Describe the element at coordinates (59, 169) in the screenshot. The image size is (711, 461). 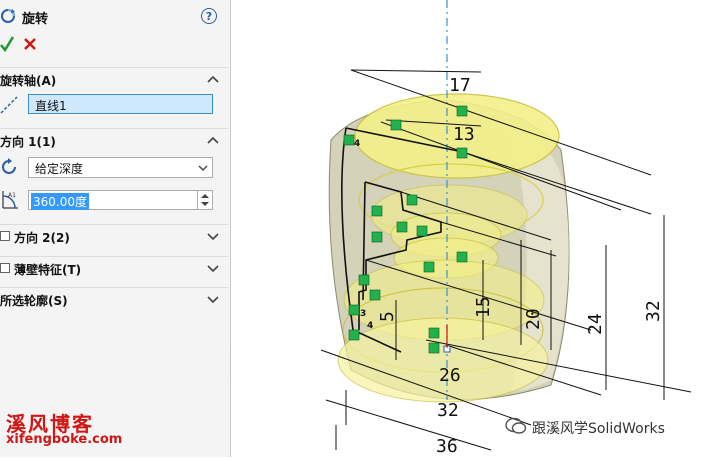
I see `end-condition-value: 给定深度` at that location.